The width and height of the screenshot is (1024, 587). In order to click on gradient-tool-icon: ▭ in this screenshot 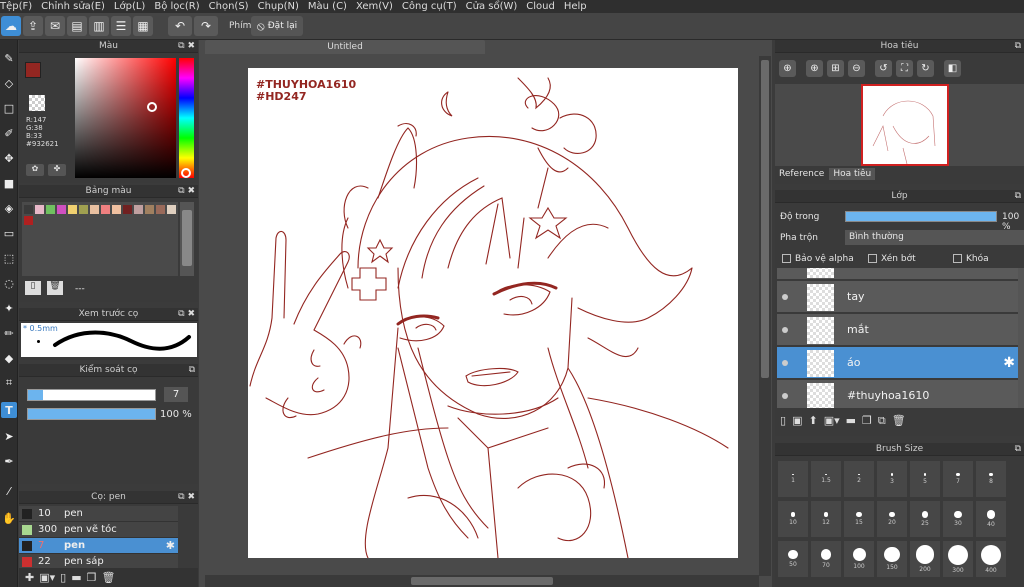, I will do `click(9, 233)`.